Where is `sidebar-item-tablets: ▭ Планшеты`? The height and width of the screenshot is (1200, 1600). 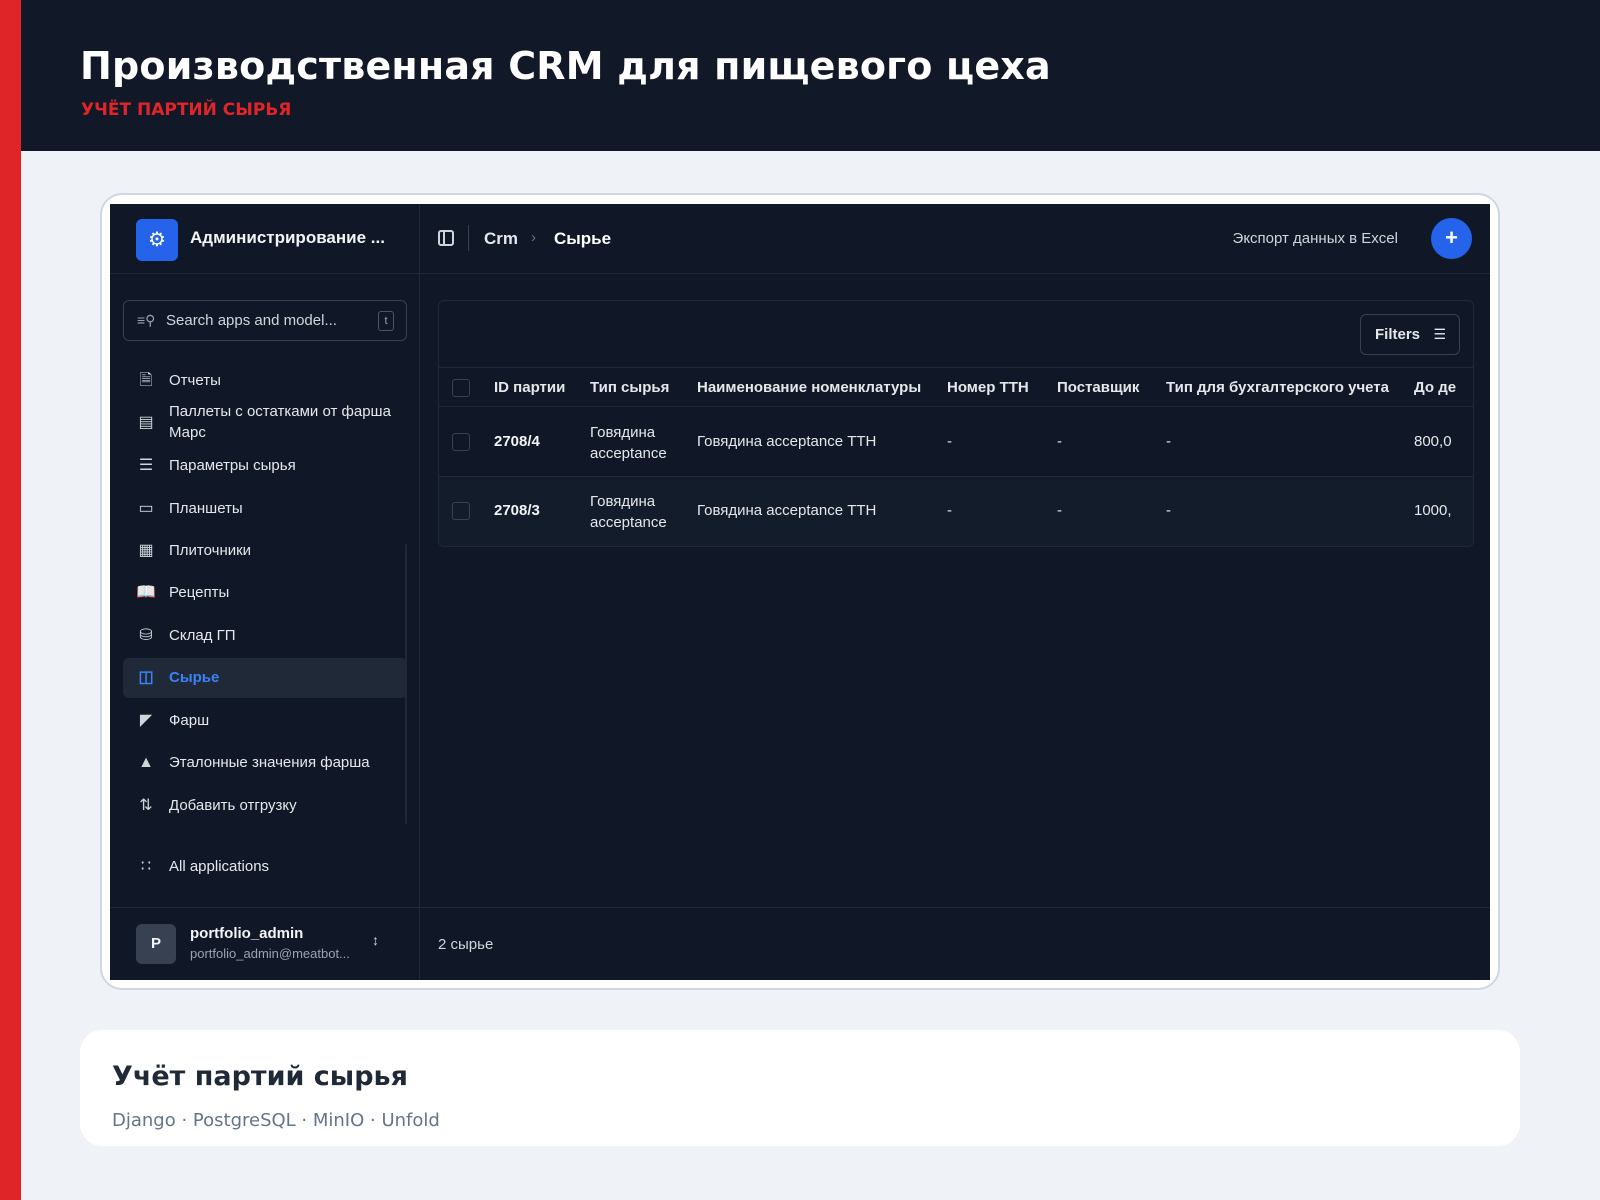
sidebar-item-tablets: ▭ Планшеты is located at coordinates (265, 509).